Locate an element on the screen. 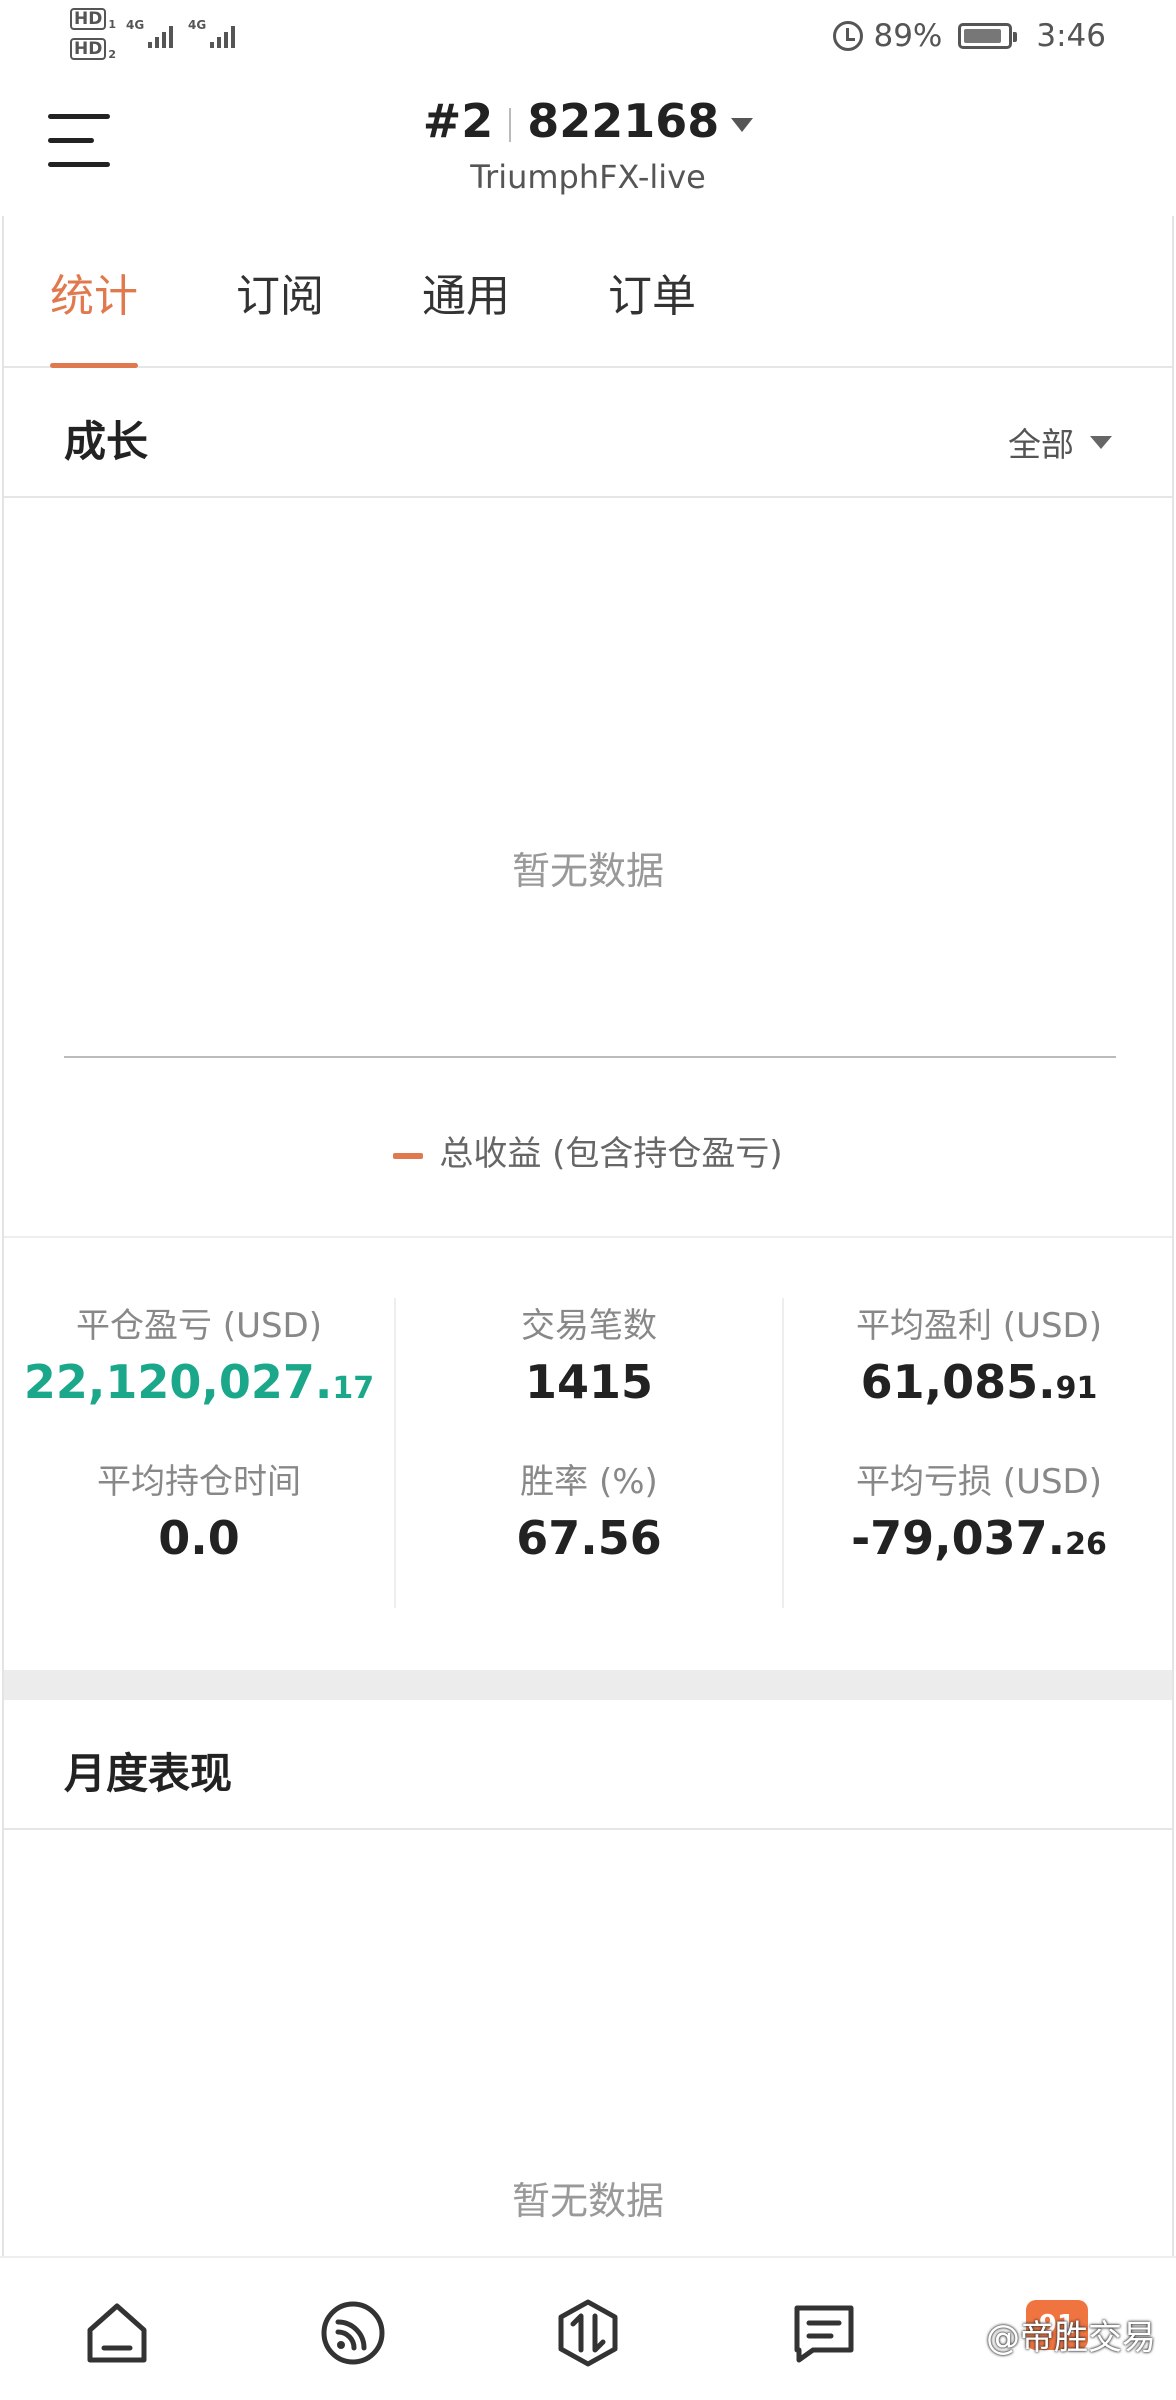 The height and width of the screenshot is (2400, 1176). battery-icon is located at coordinates (988, 36).